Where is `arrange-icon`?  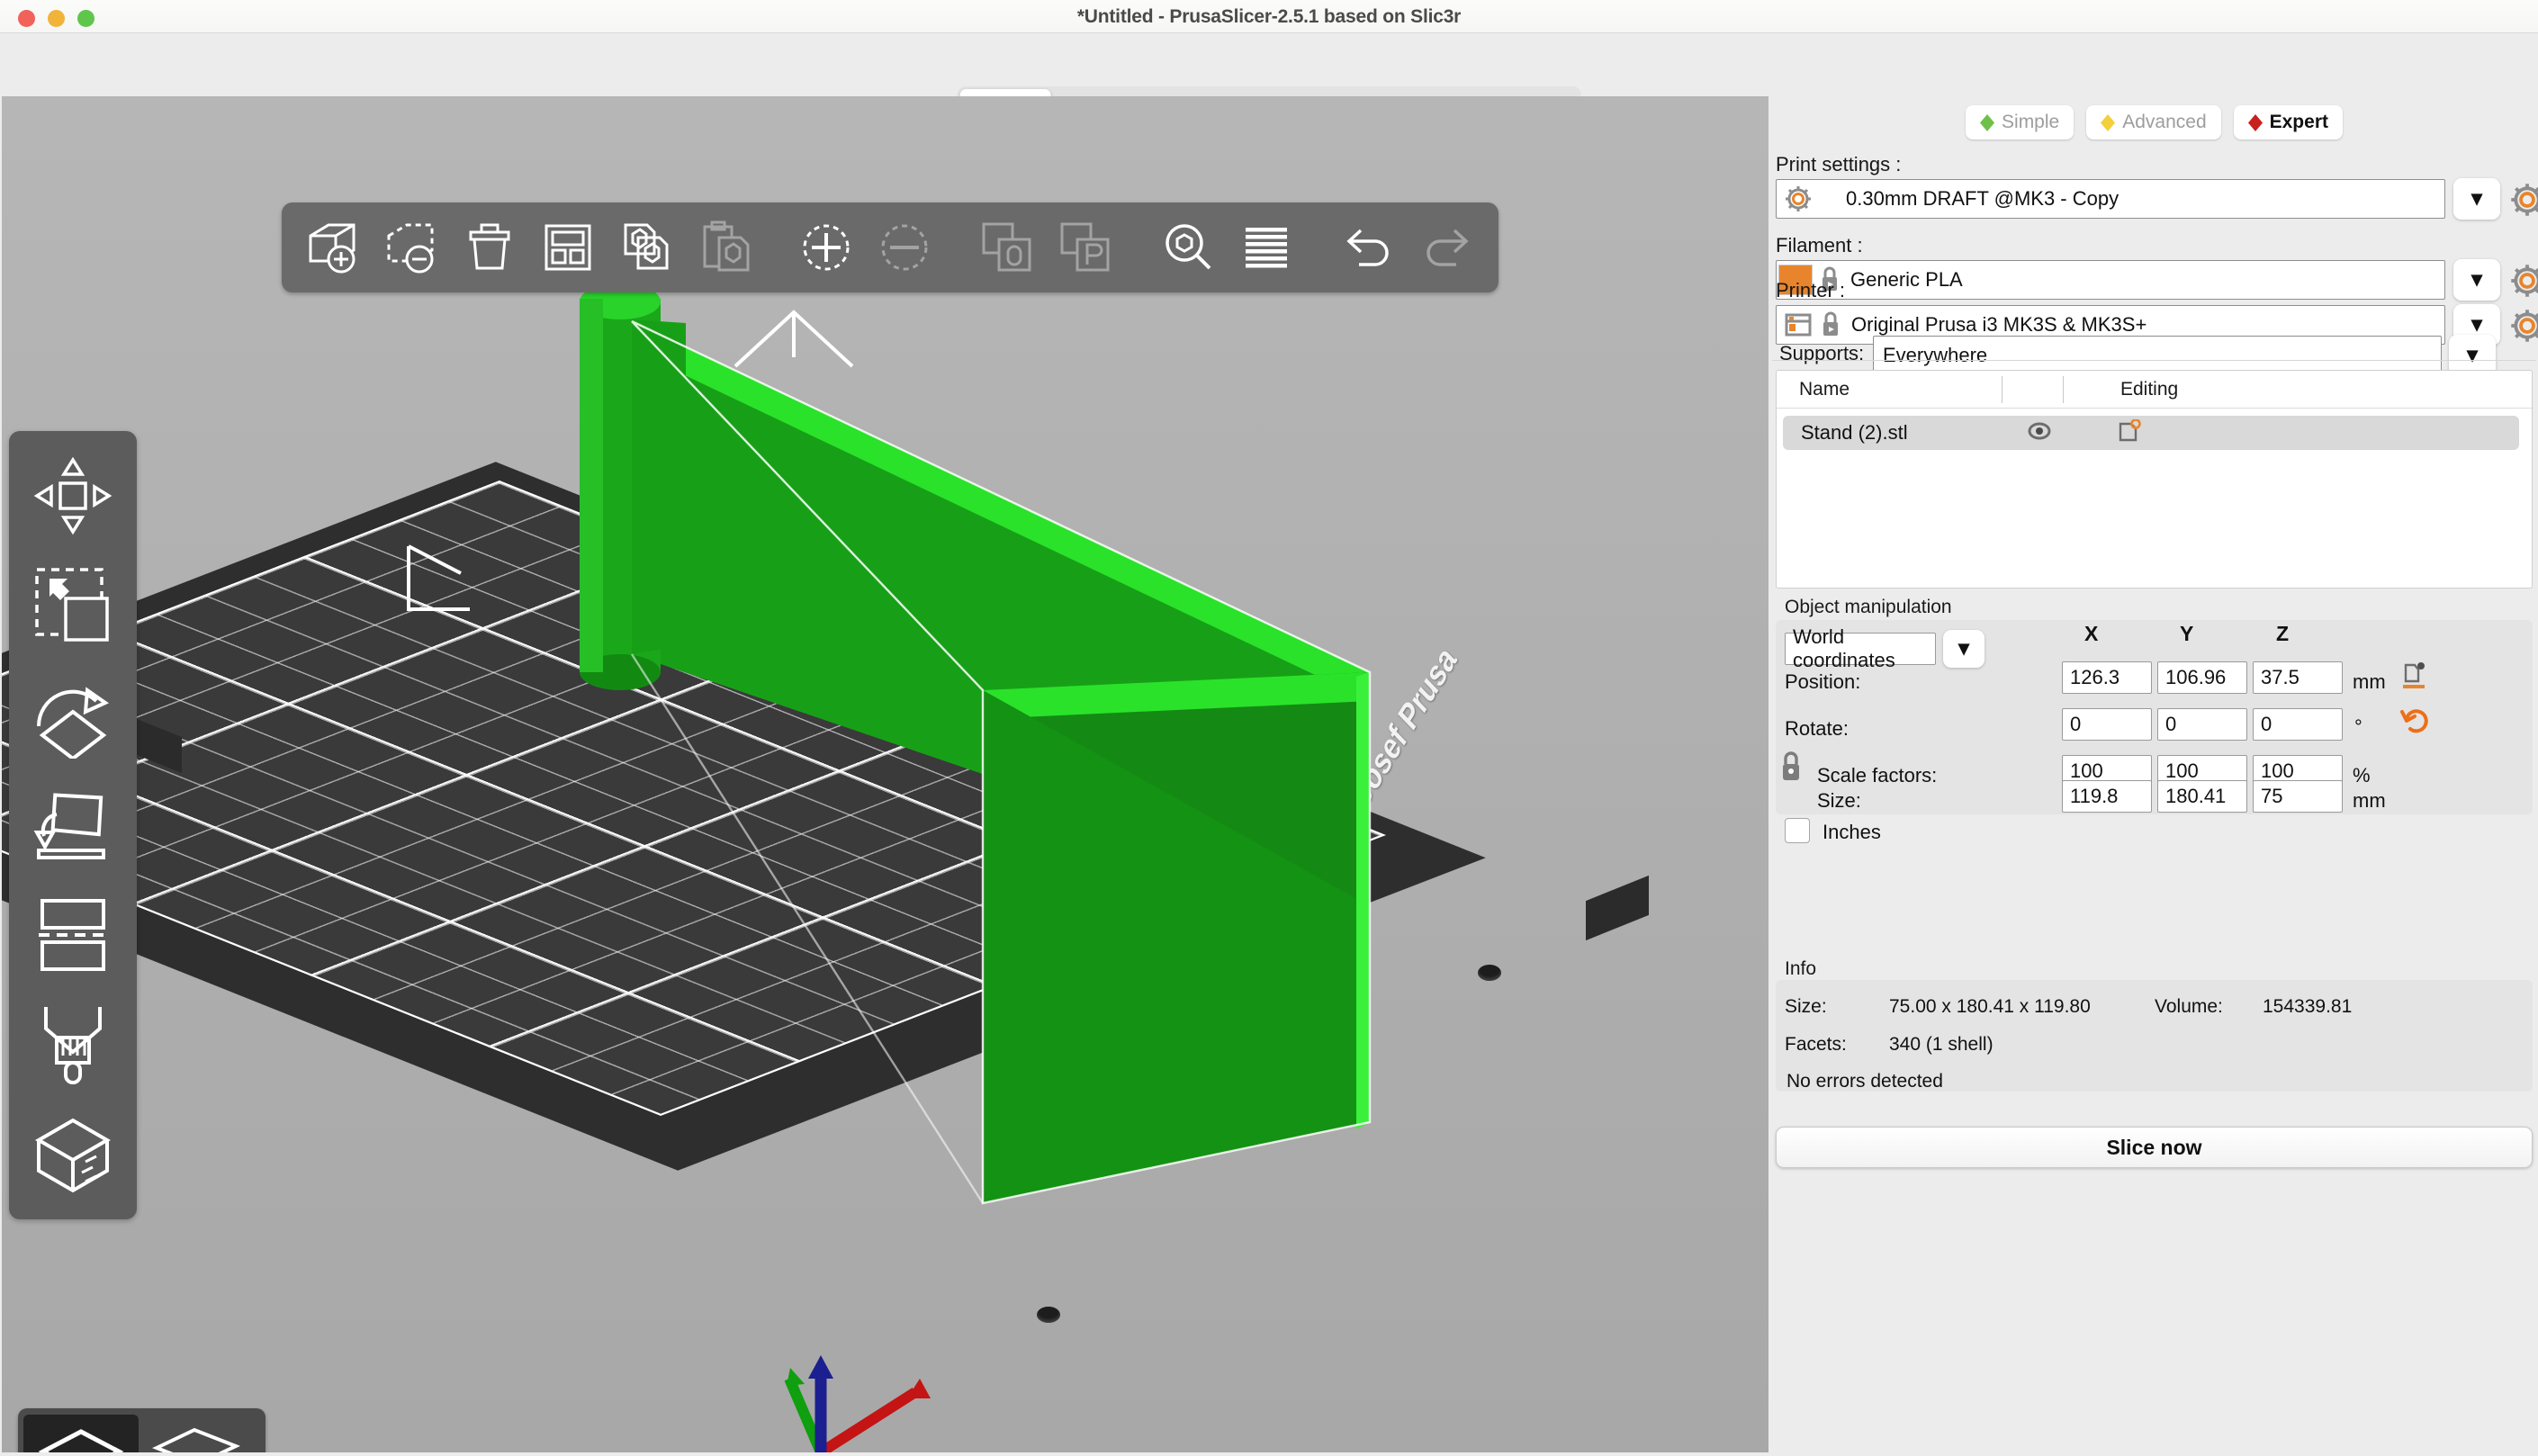 arrange-icon is located at coordinates (567, 248).